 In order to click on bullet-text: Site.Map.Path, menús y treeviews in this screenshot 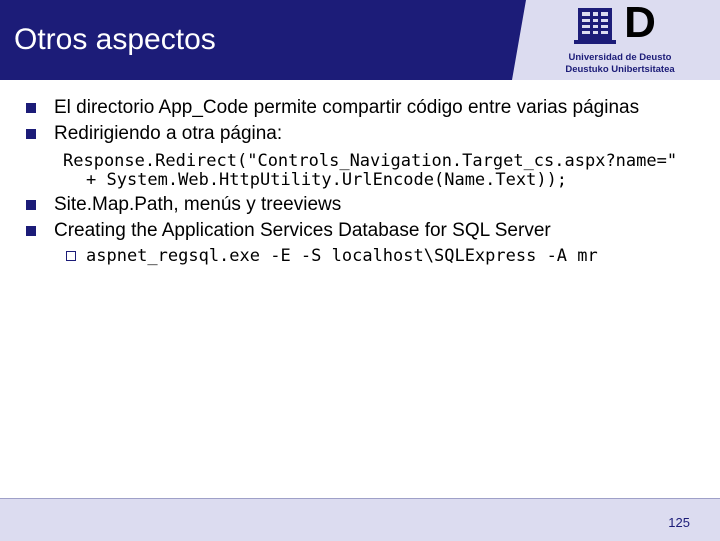, I will do `click(198, 204)`.